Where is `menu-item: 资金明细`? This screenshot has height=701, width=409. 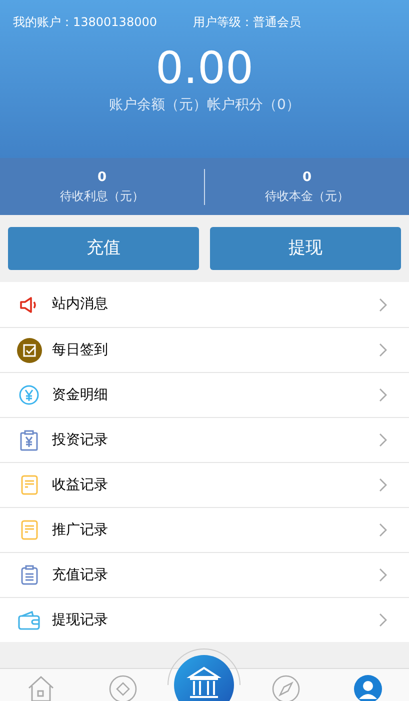 menu-item: 资金明细 is located at coordinates (204, 394).